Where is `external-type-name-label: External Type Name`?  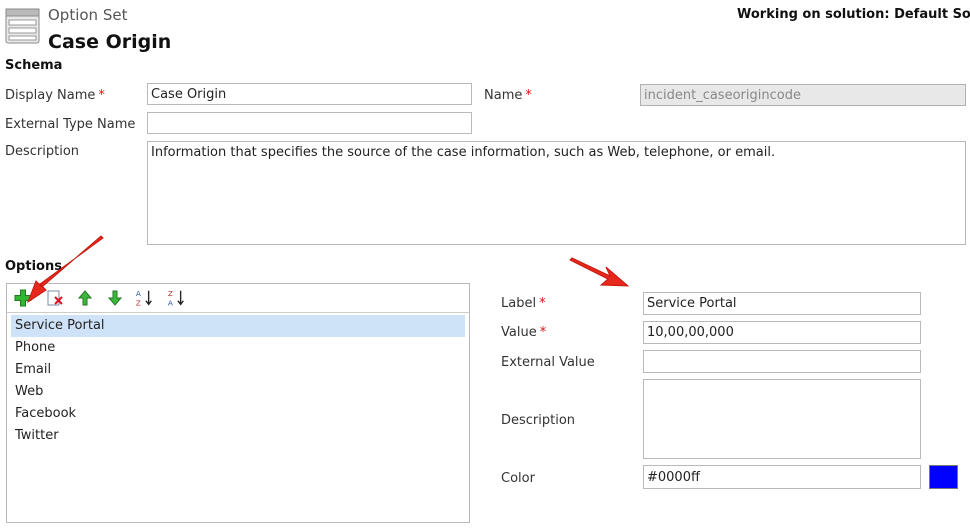 external-type-name-label: External Type Name is located at coordinates (70, 124).